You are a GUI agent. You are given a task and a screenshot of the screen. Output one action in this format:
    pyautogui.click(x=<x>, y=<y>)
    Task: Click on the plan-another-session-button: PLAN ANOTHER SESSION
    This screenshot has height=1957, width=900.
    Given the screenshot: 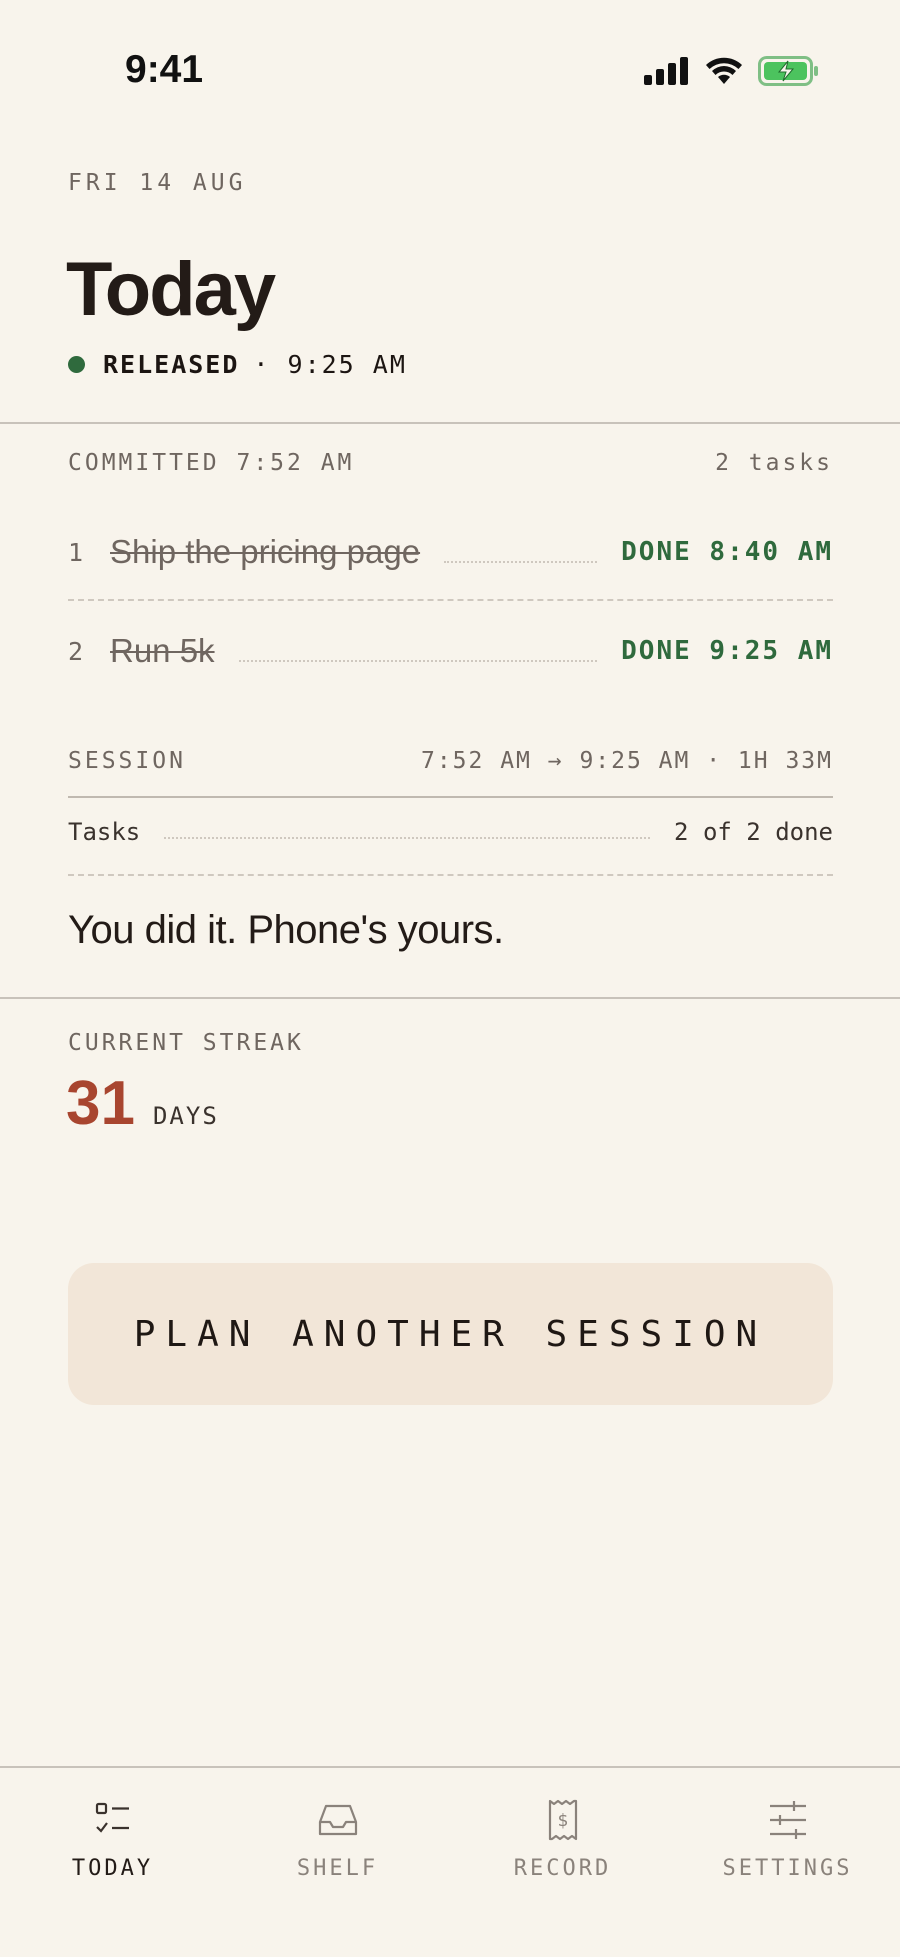 What is the action you would take?
    pyautogui.click(x=450, y=1334)
    